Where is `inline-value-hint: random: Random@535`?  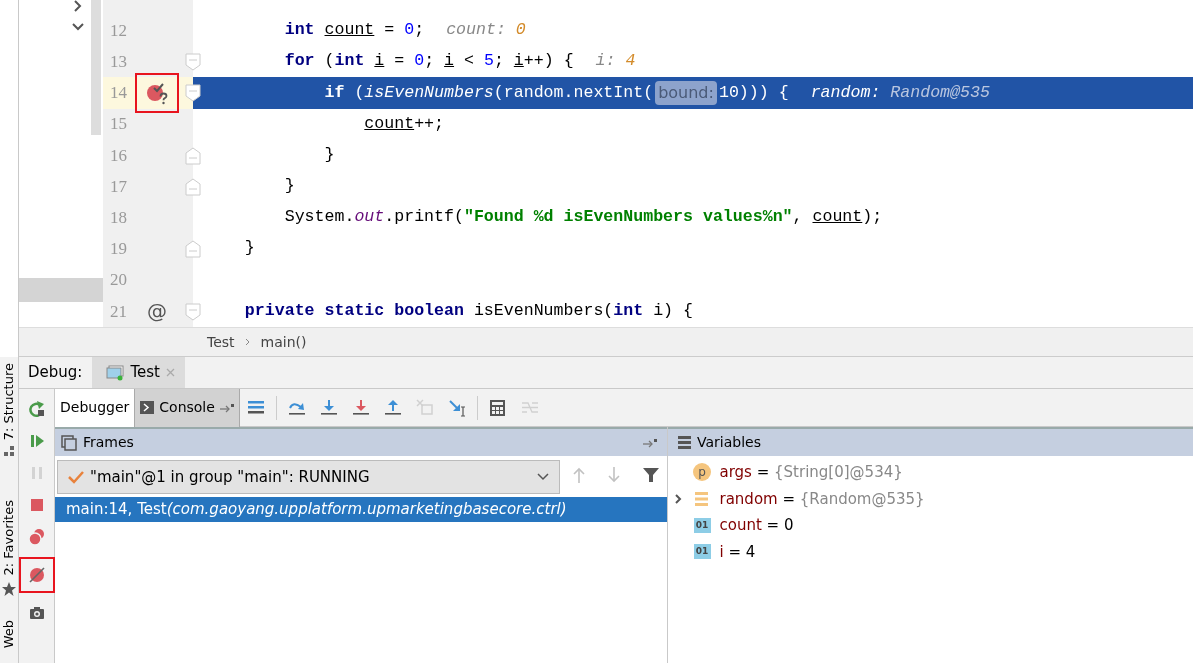 inline-value-hint: random: Random@535 is located at coordinates (900, 92).